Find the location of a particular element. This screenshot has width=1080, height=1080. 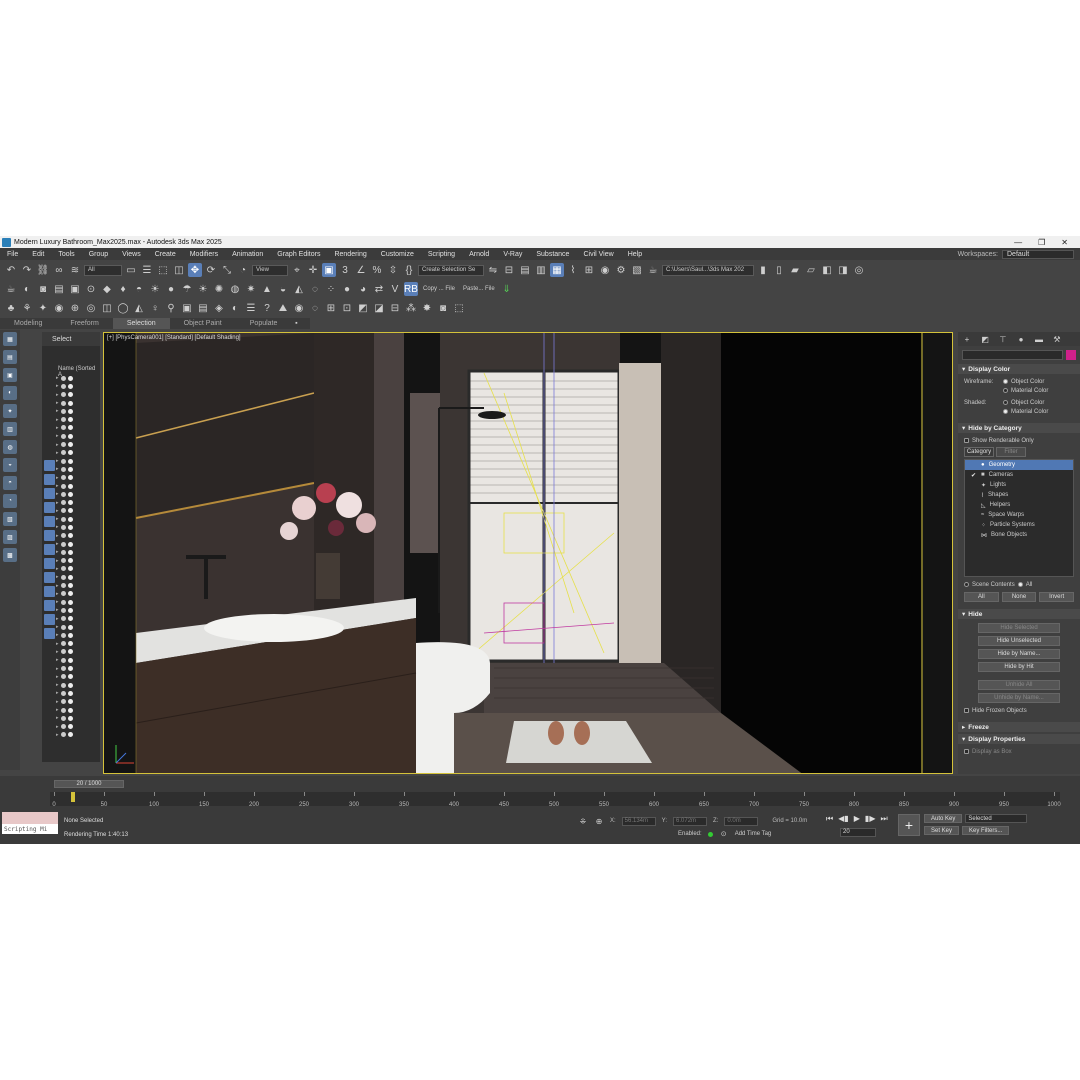

sun-icon: ☀ is located at coordinates (155, 289).